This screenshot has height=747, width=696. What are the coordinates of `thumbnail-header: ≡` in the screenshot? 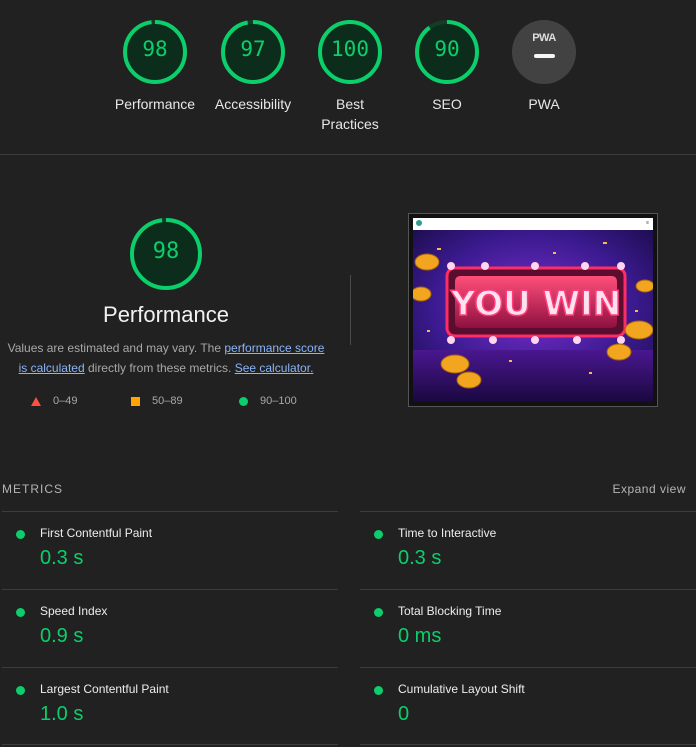 It's located at (533, 224).